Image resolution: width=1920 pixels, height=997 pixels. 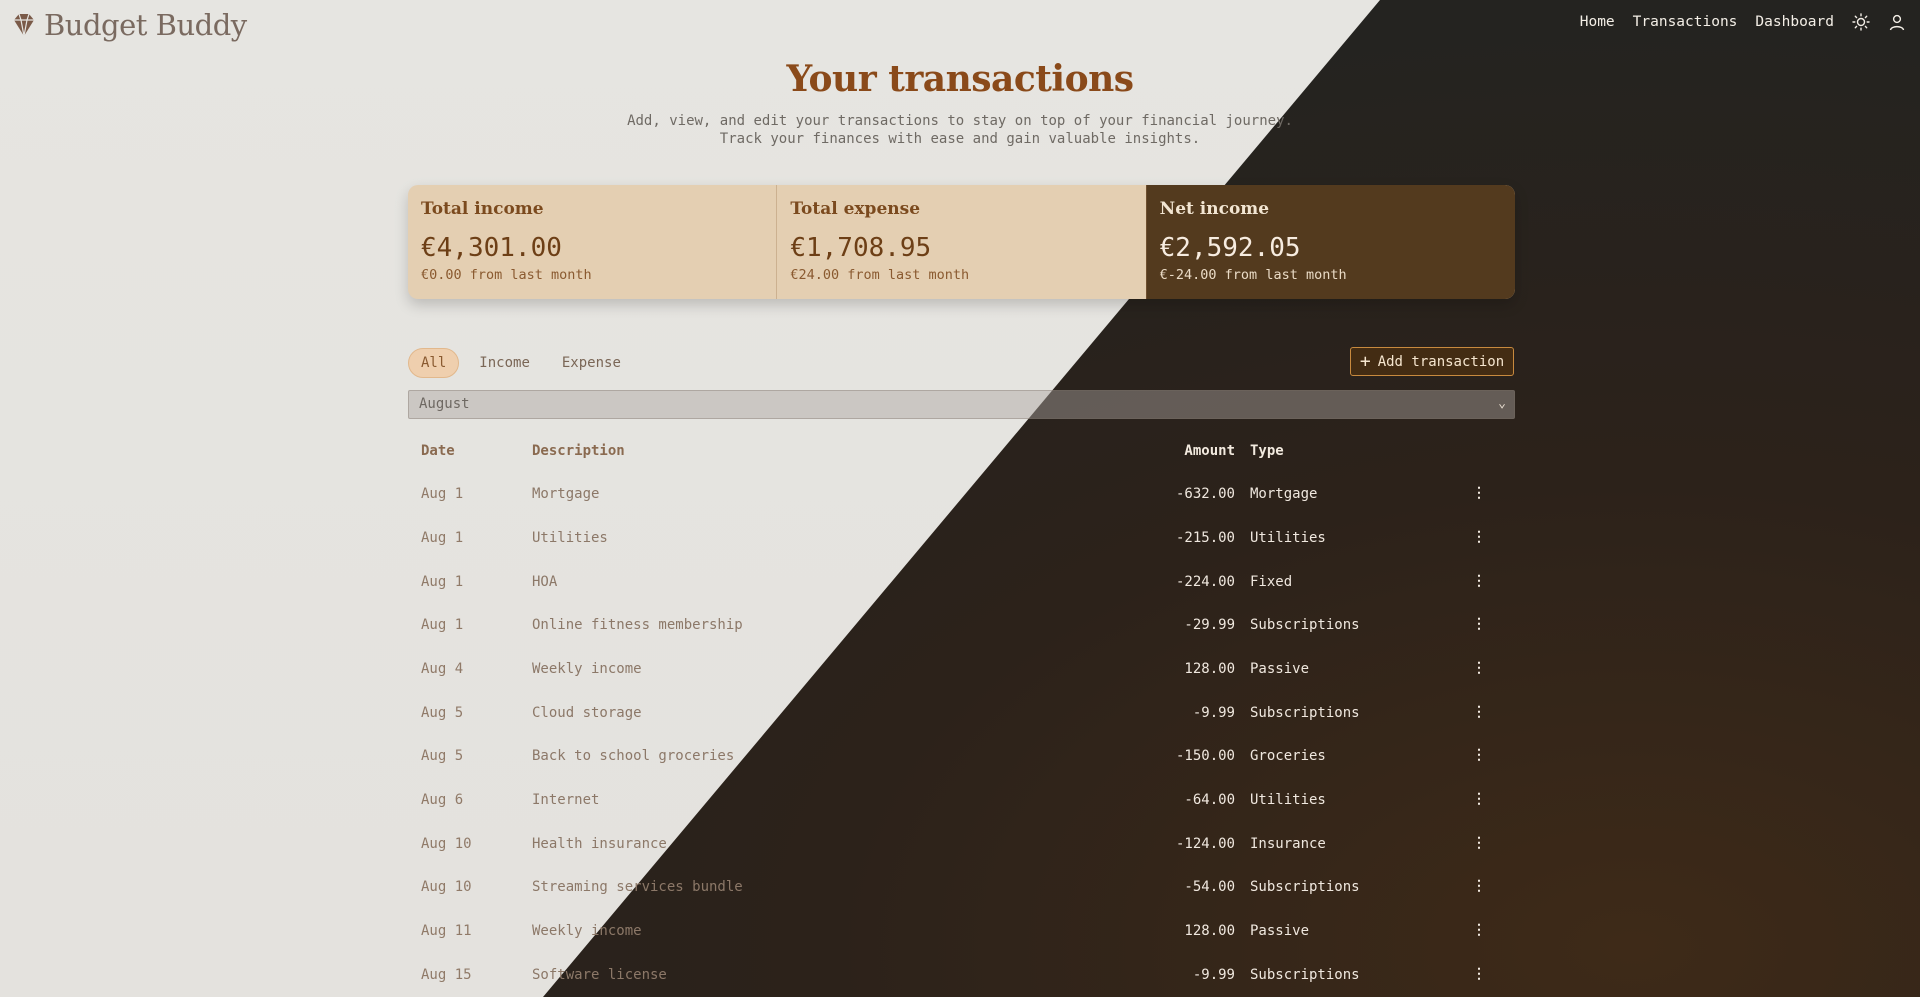 I want to click on stat-note: €-24.00 from last month, so click(x=1253, y=275).